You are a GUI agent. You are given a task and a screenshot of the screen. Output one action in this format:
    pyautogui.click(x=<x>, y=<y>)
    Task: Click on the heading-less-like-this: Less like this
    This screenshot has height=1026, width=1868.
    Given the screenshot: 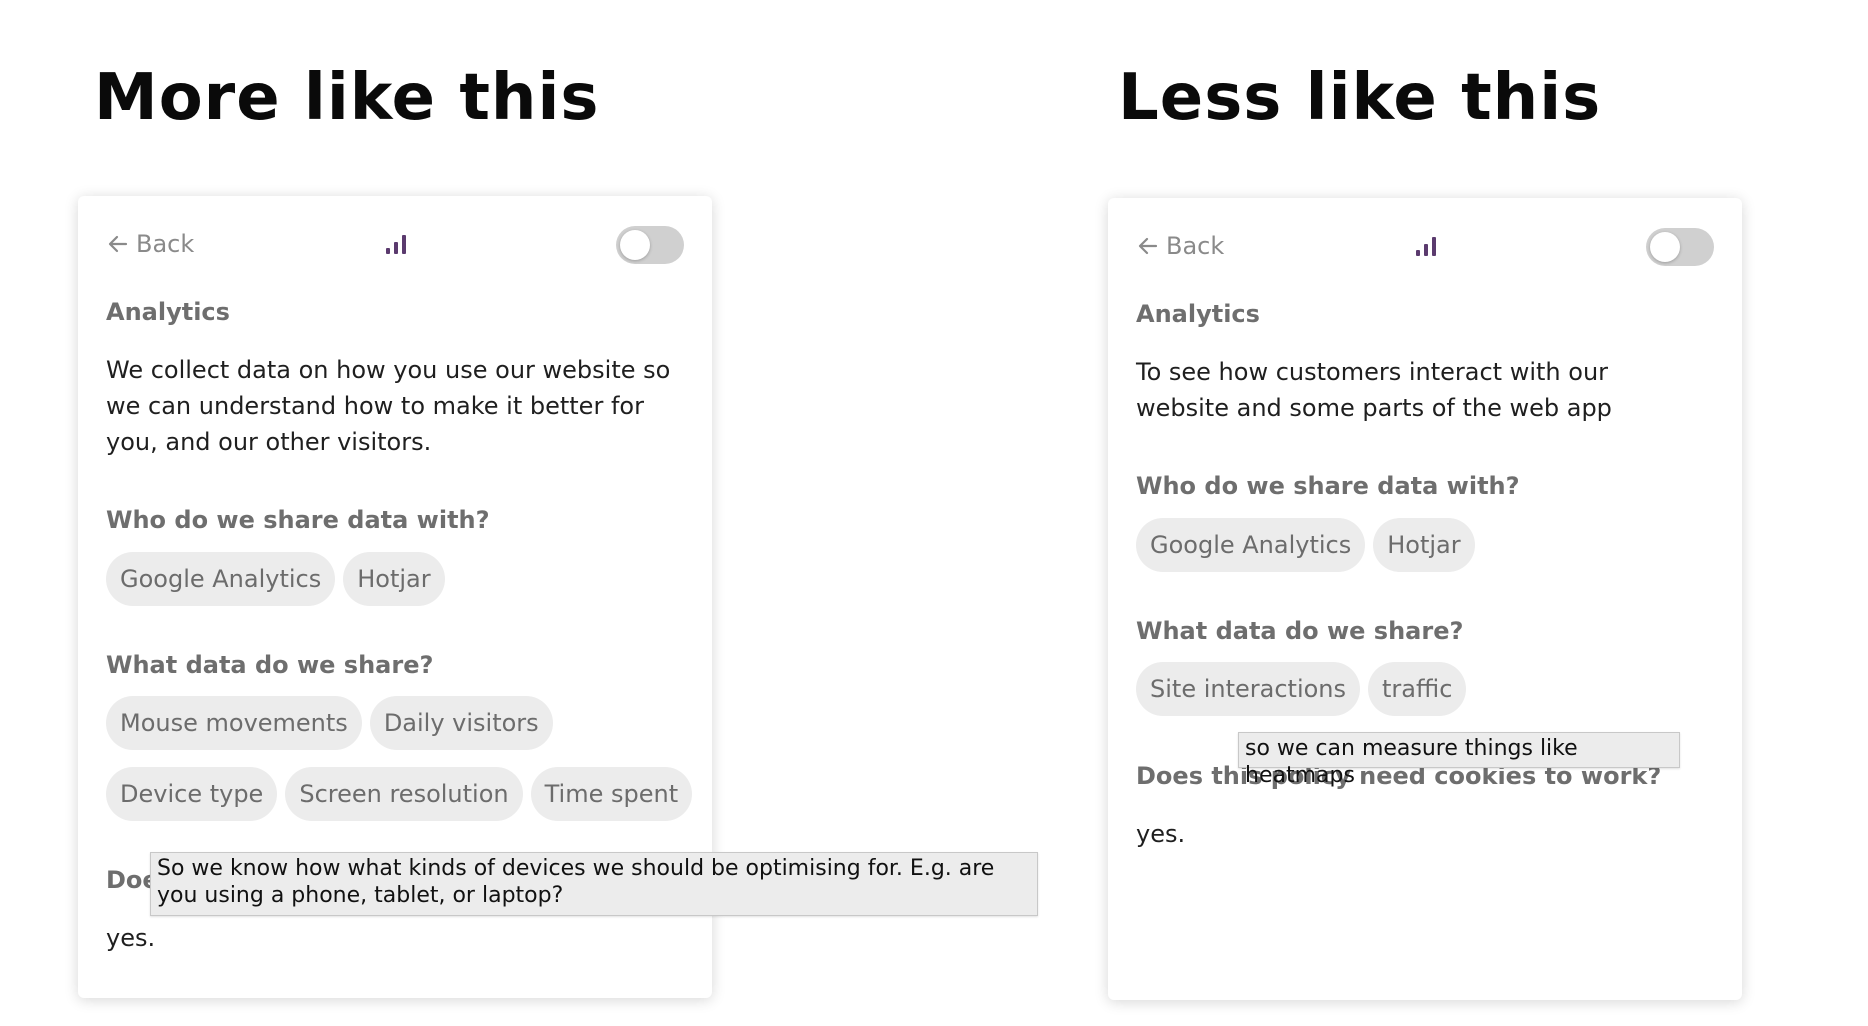 What is the action you would take?
    pyautogui.click(x=1360, y=98)
    